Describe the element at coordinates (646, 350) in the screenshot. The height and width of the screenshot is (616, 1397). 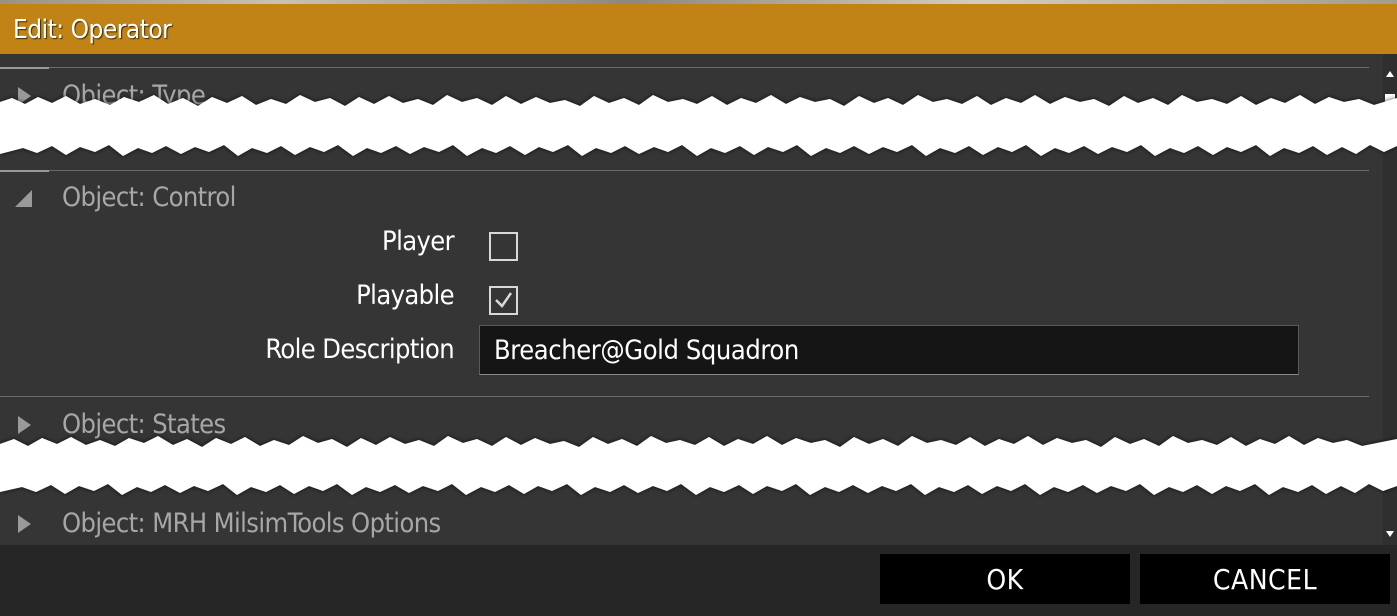
I see `role-description-value: Breacher@Gold Squadron` at that location.